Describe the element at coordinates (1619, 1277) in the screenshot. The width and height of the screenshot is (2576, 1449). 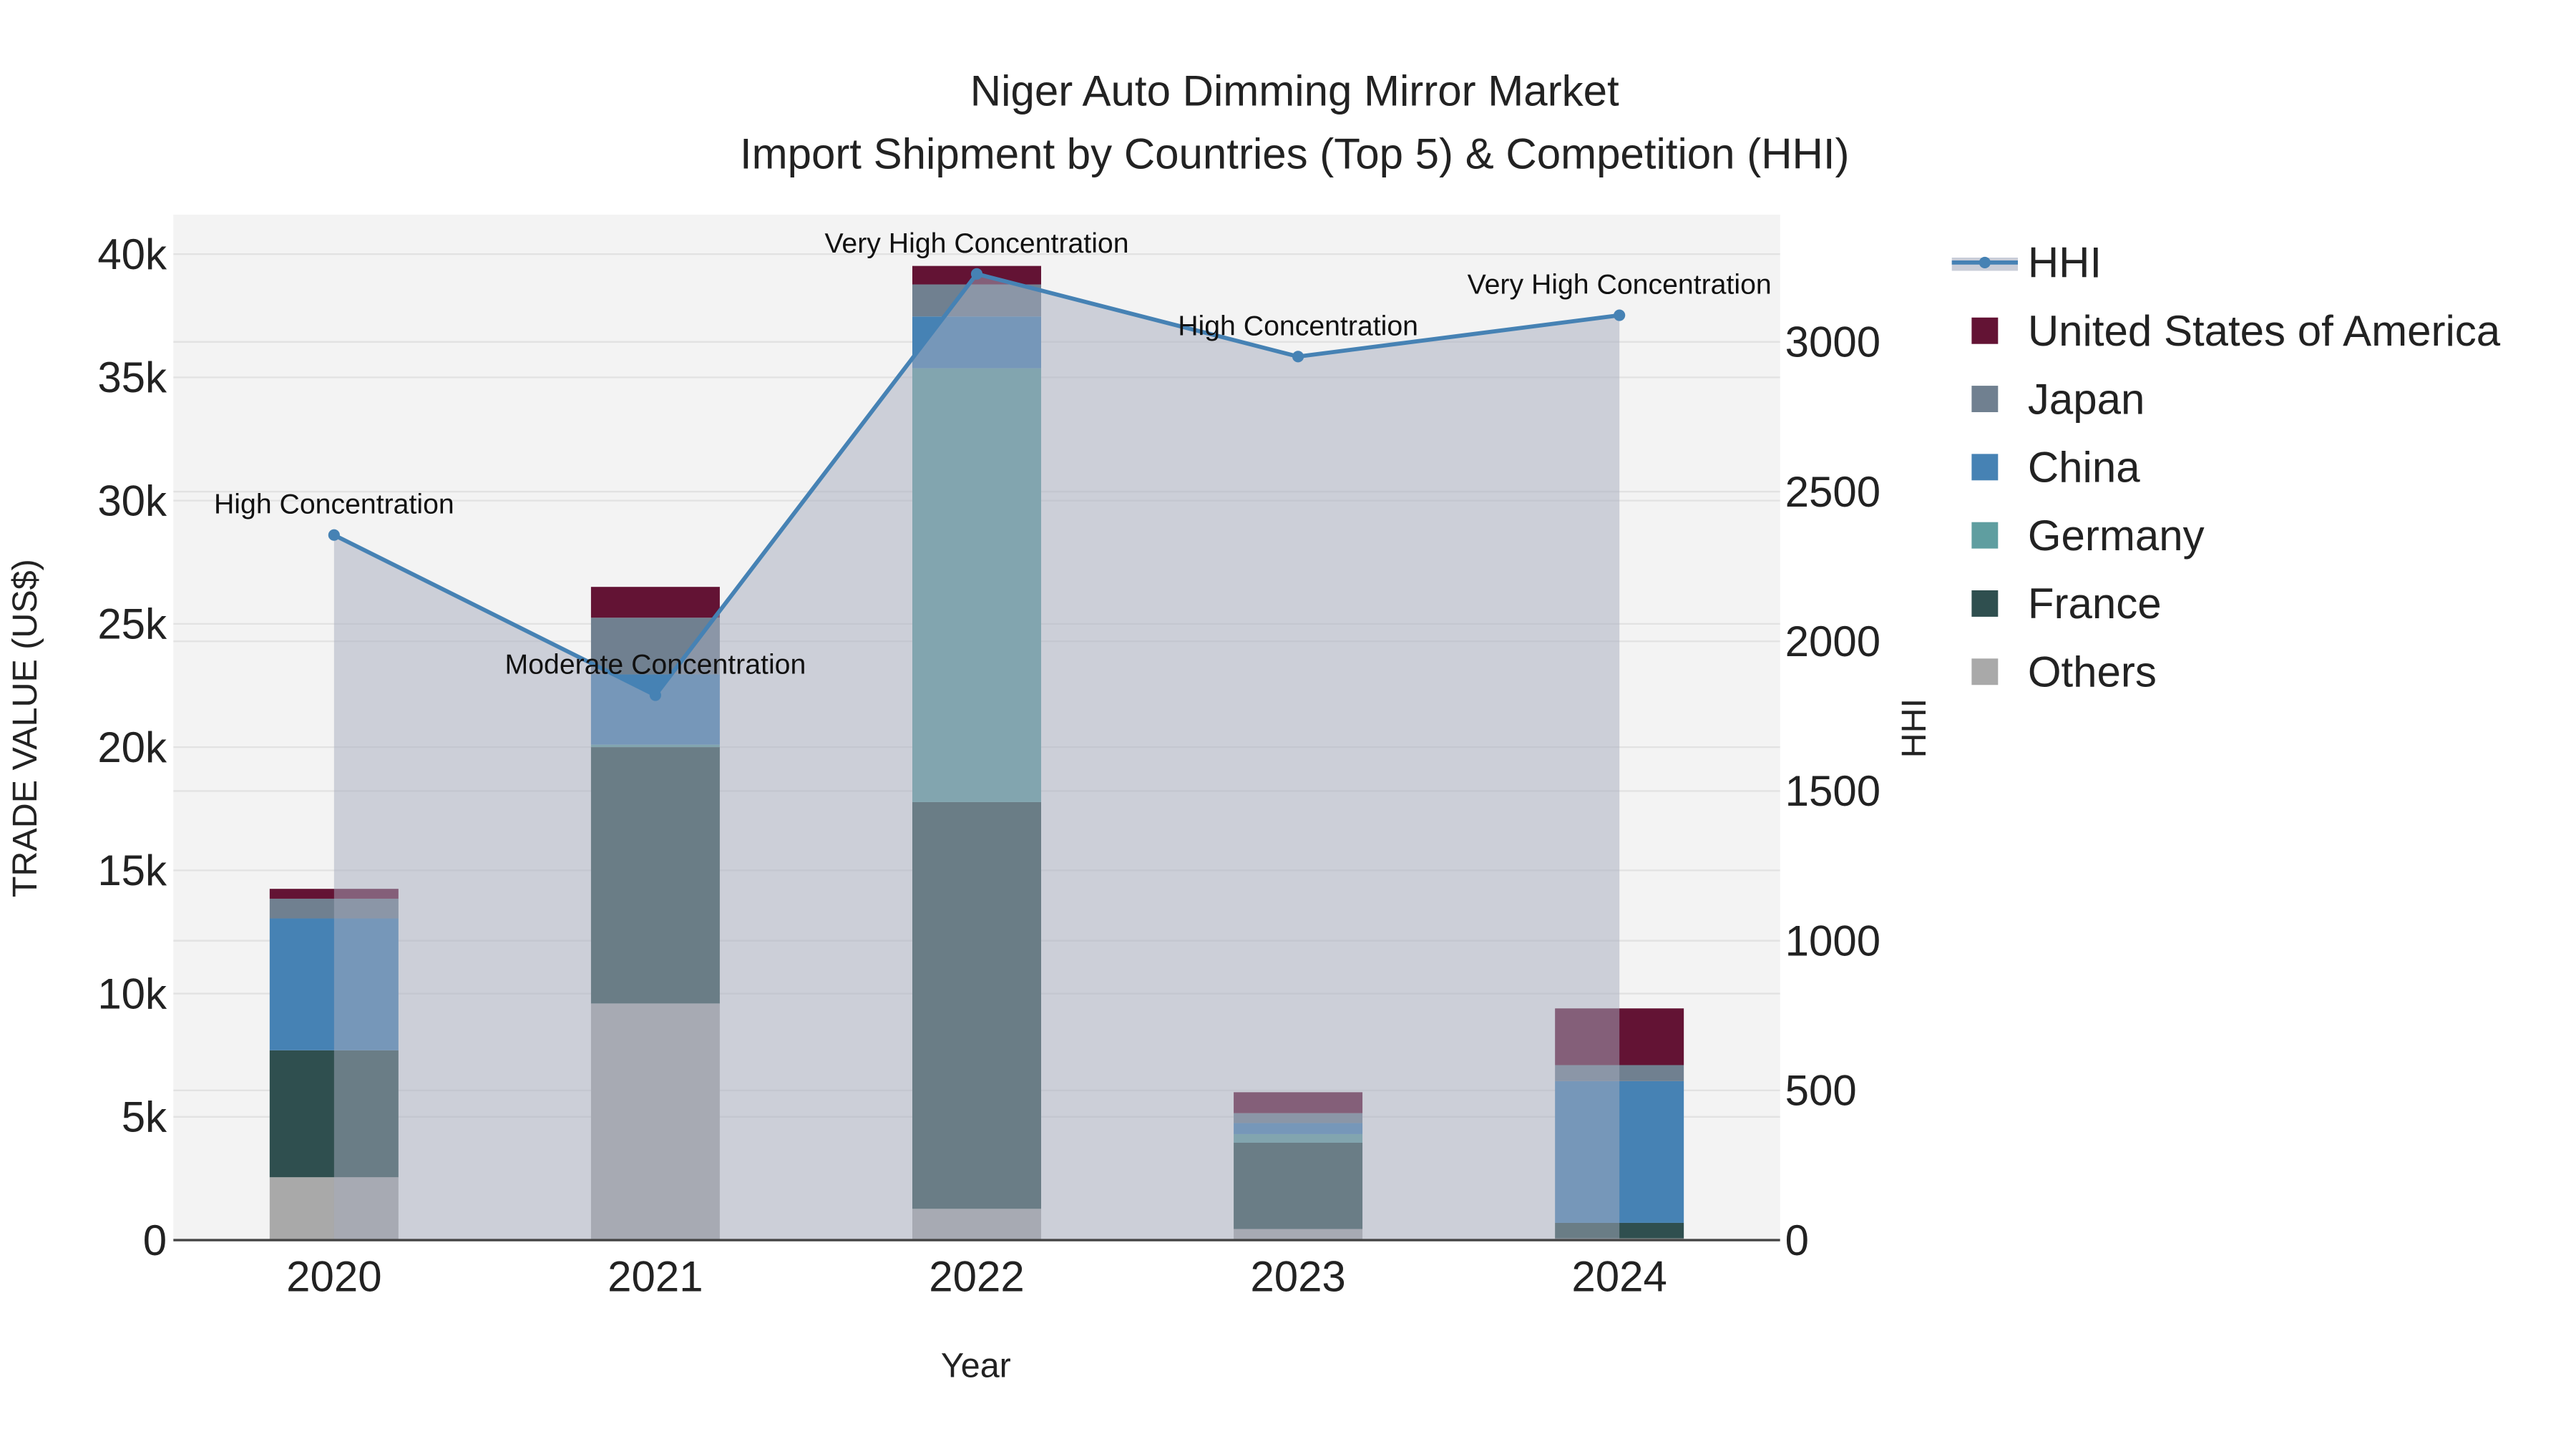
I see `x-tick-label: 2024` at that location.